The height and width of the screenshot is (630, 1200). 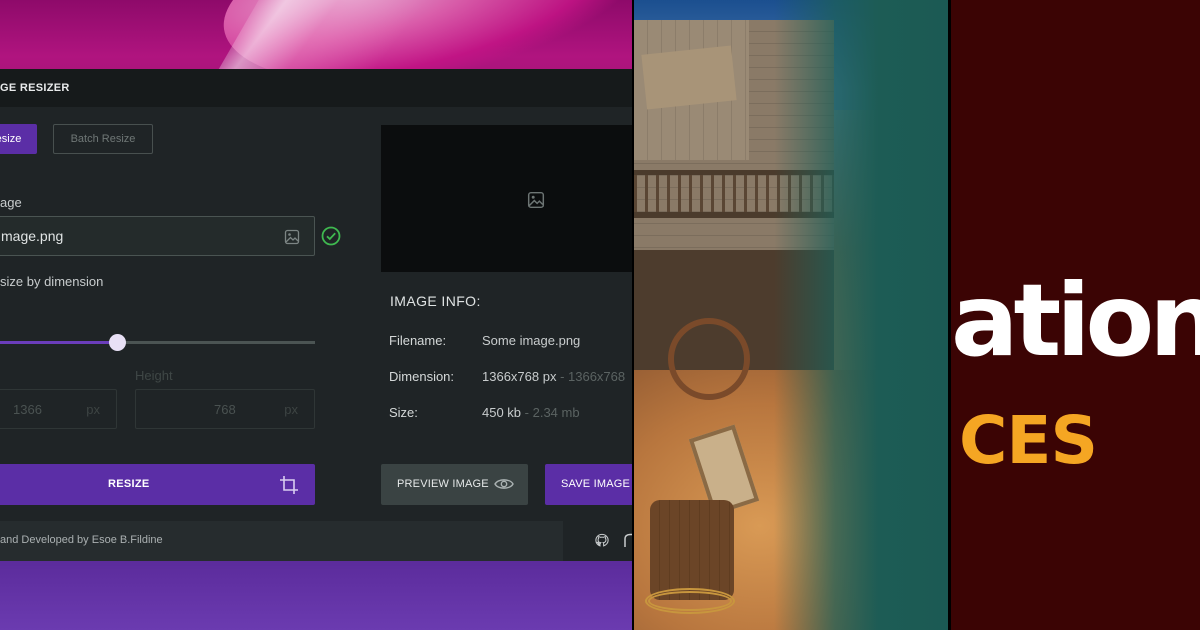 What do you see at coordinates (506, 198) in the screenshot?
I see `image-preview-area` at bounding box center [506, 198].